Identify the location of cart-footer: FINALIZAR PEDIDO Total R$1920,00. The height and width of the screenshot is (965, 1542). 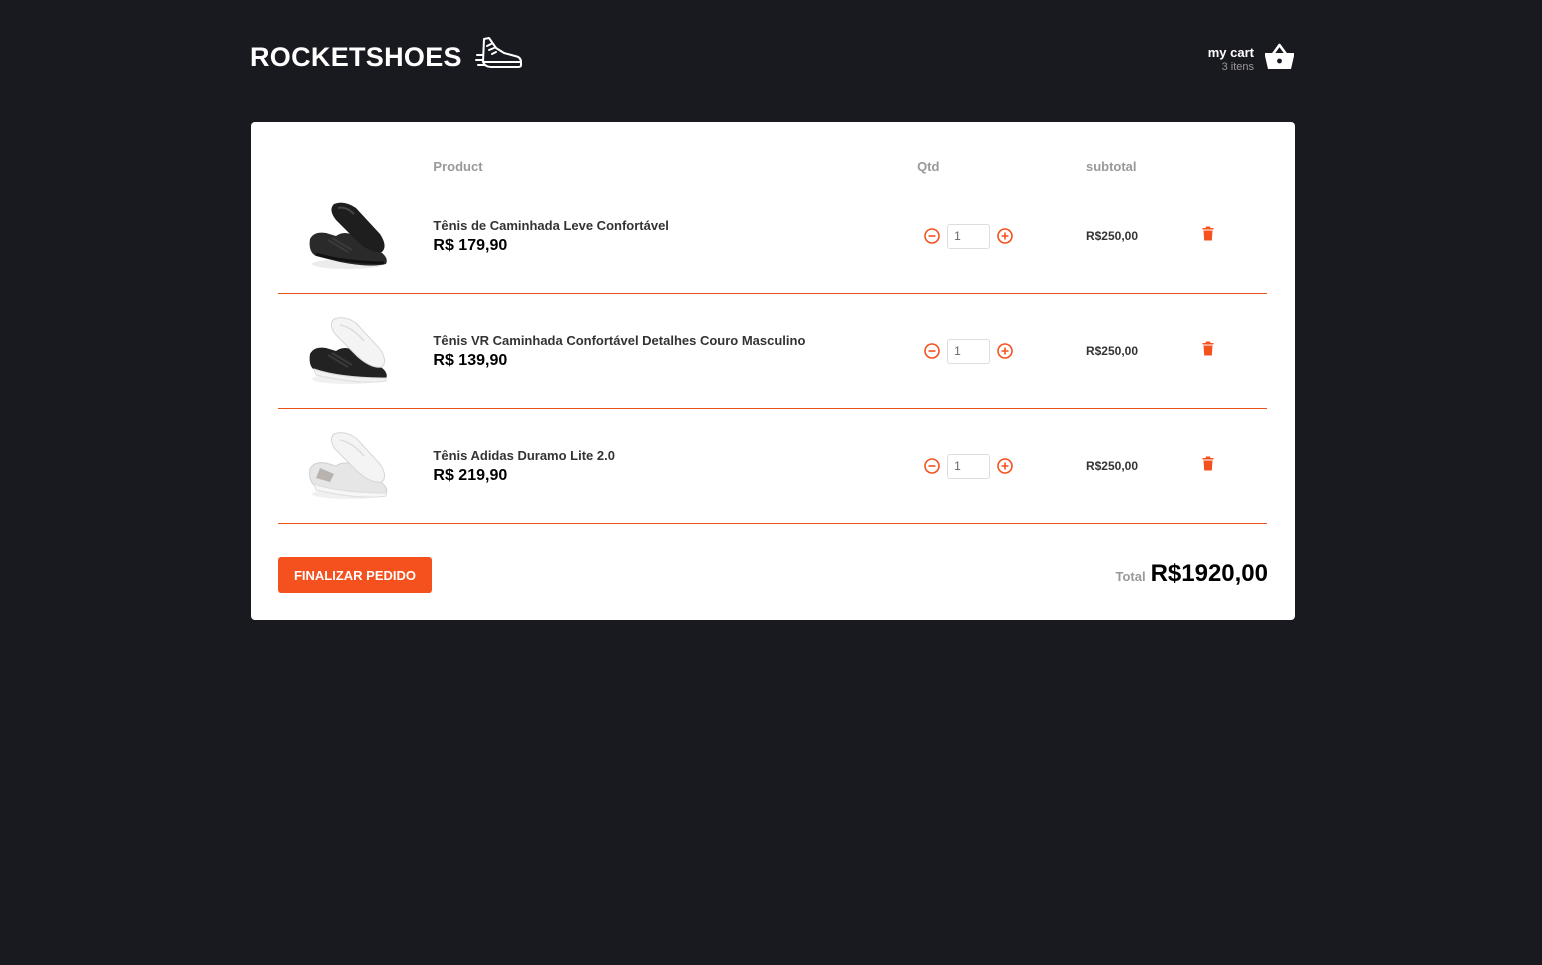
(773, 575).